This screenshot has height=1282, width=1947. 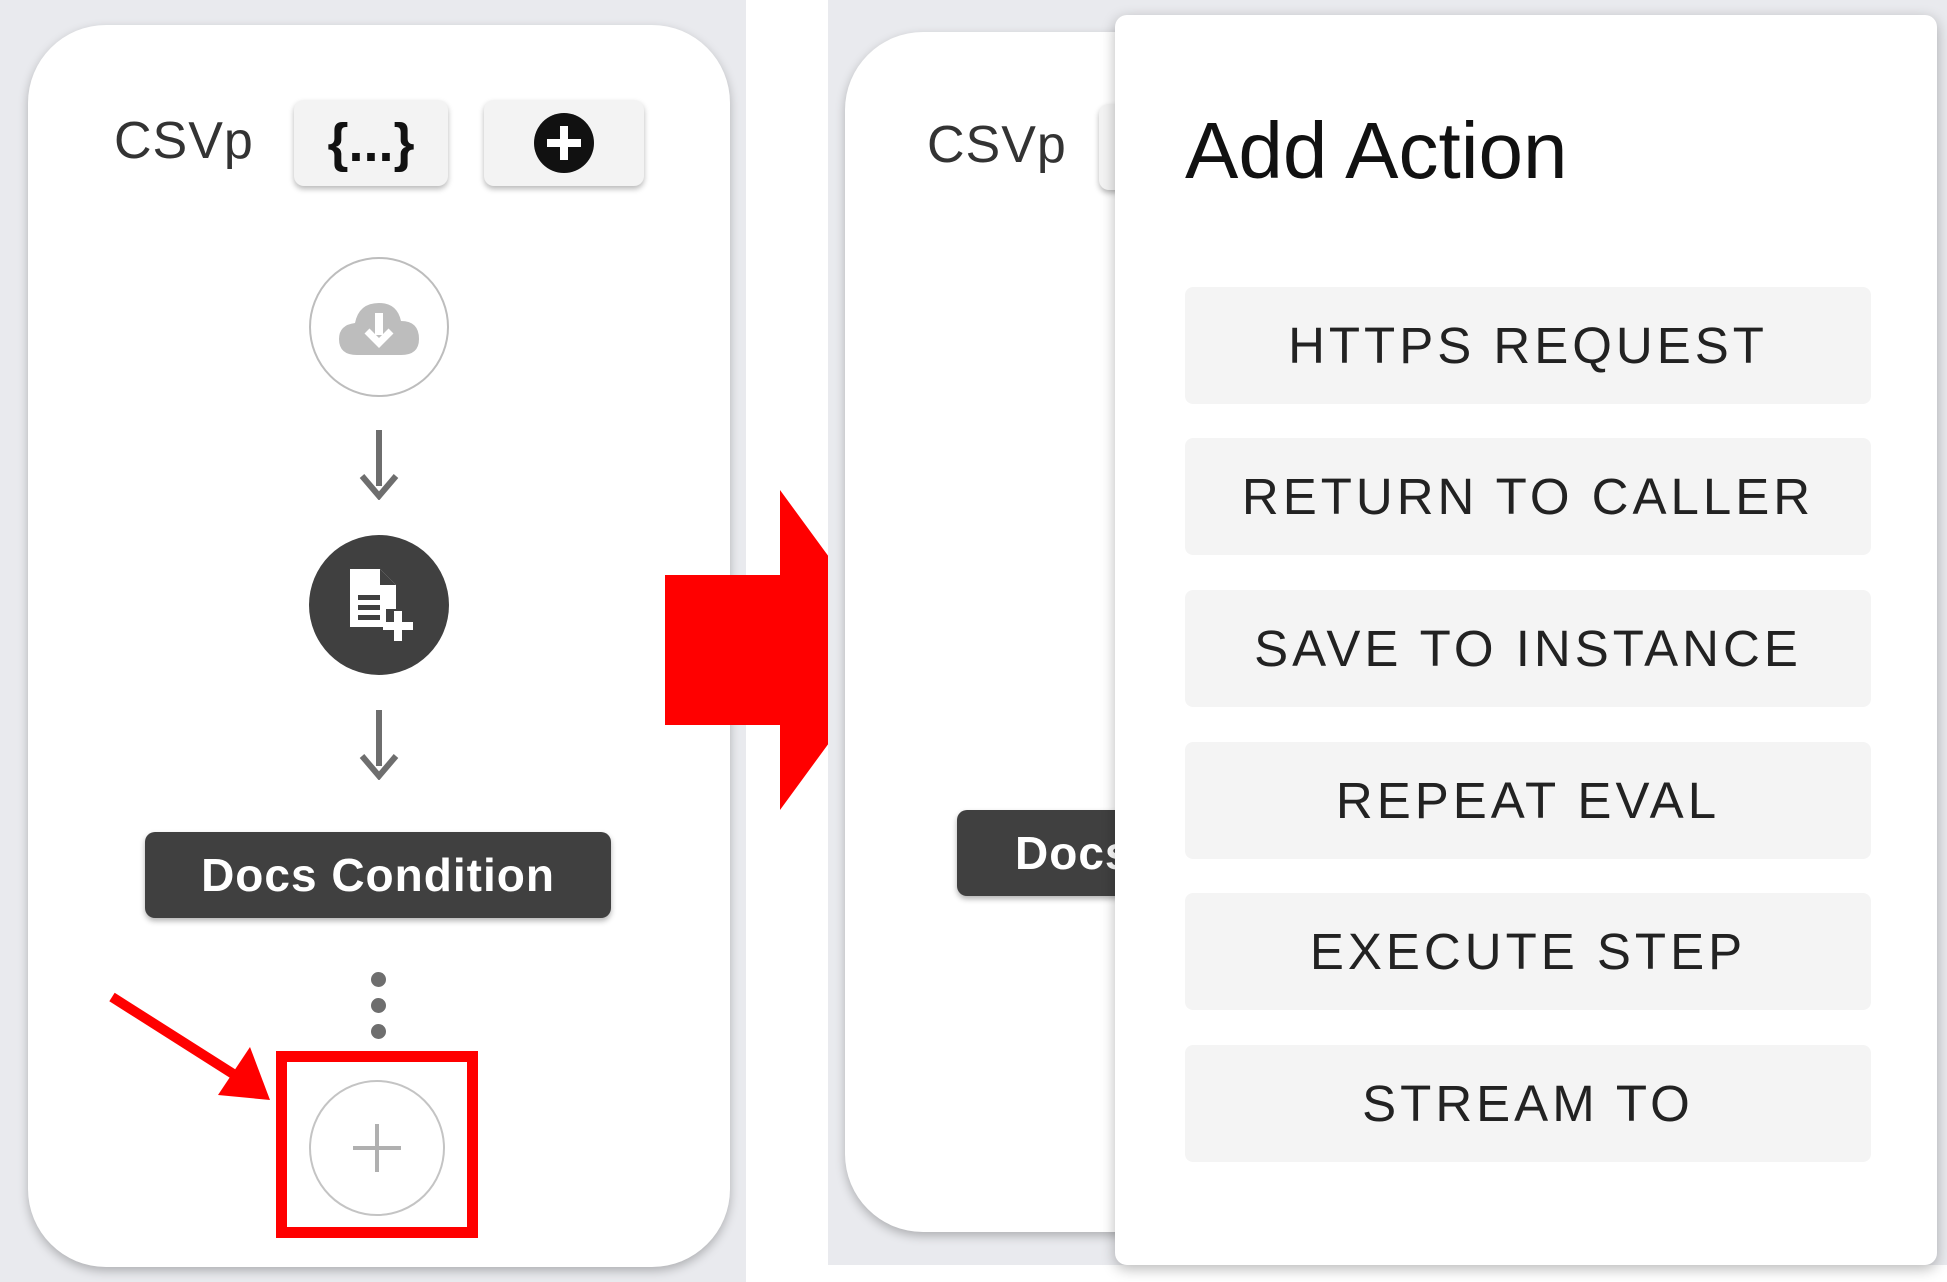 I want to click on menu-title: Add Action, so click(x=1376, y=150).